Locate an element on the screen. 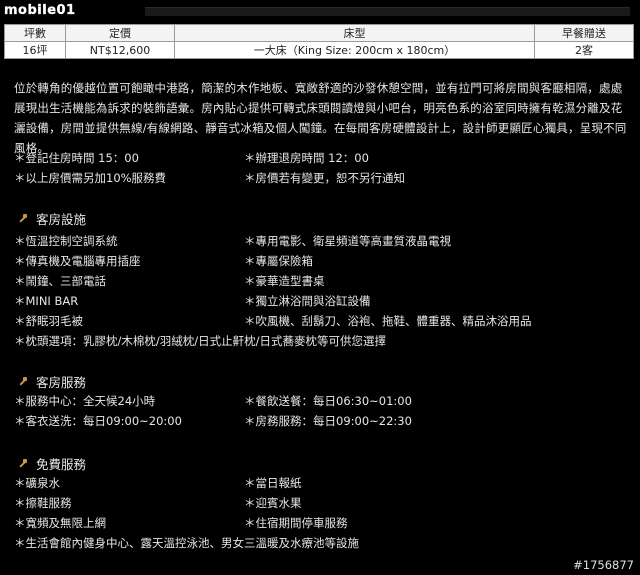  cell-area: 16坪 is located at coordinates (35, 50).